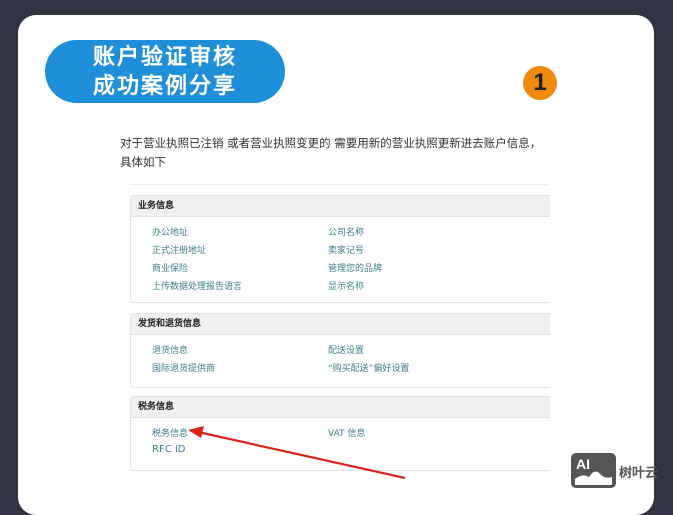  What do you see at coordinates (297, 453) in the screenshot?
I see `red-arrow-annotation` at bounding box center [297, 453].